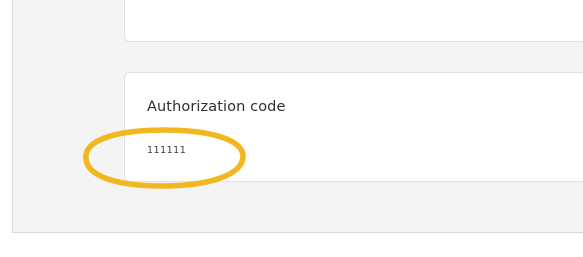 This screenshot has height=257, width=583. Describe the element at coordinates (216, 107) in the screenshot. I see `authorization-code-label: Authorization code` at that location.